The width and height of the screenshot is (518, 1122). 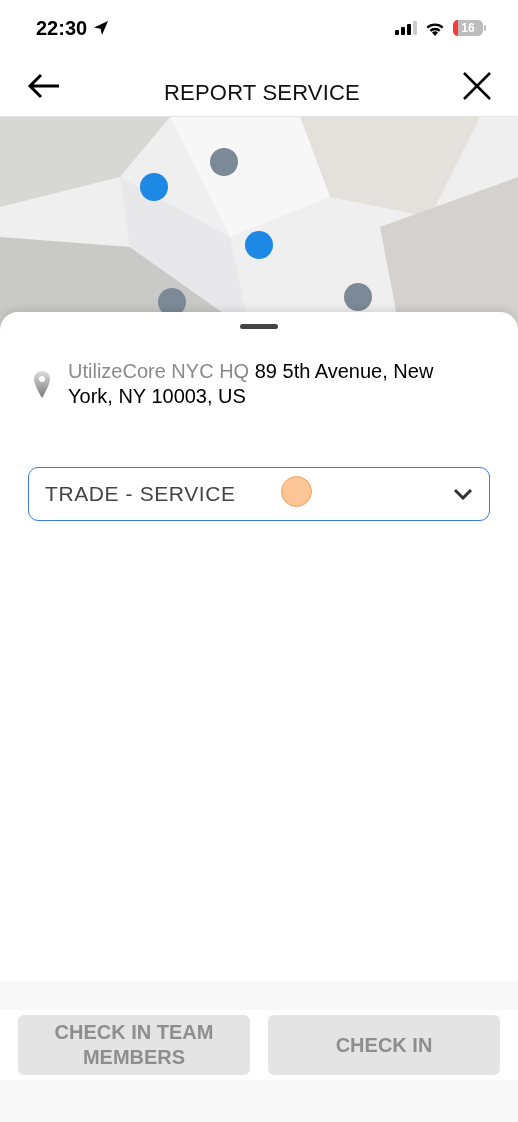 What do you see at coordinates (463, 494) in the screenshot?
I see `chevron-down-icon` at bounding box center [463, 494].